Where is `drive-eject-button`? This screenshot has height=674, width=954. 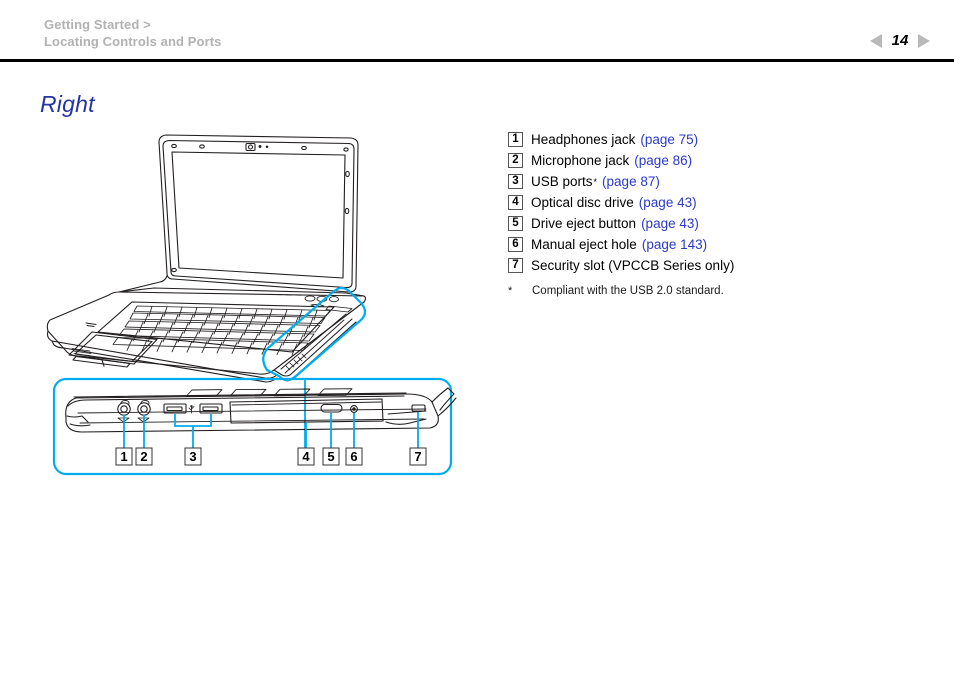 drive-eject-button is located at coordinates (331, 408).